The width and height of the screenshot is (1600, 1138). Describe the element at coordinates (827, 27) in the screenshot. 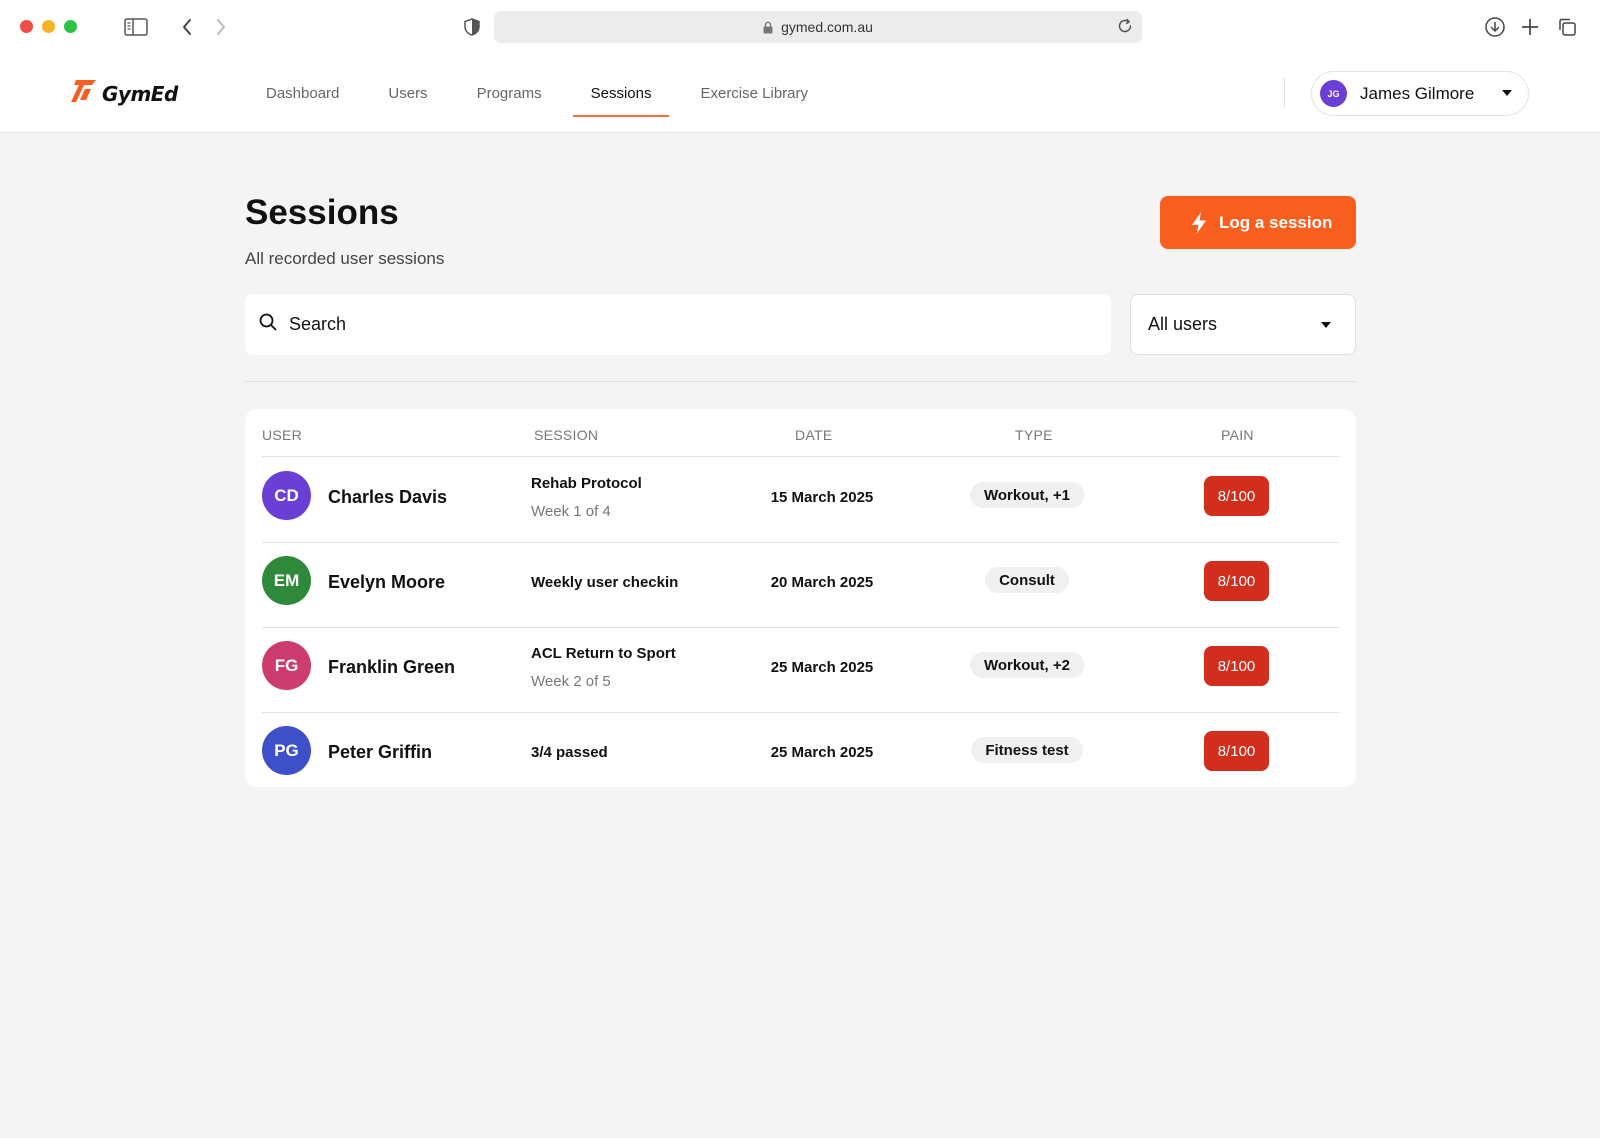

I see `url-text: gymed.com.au` at that location.